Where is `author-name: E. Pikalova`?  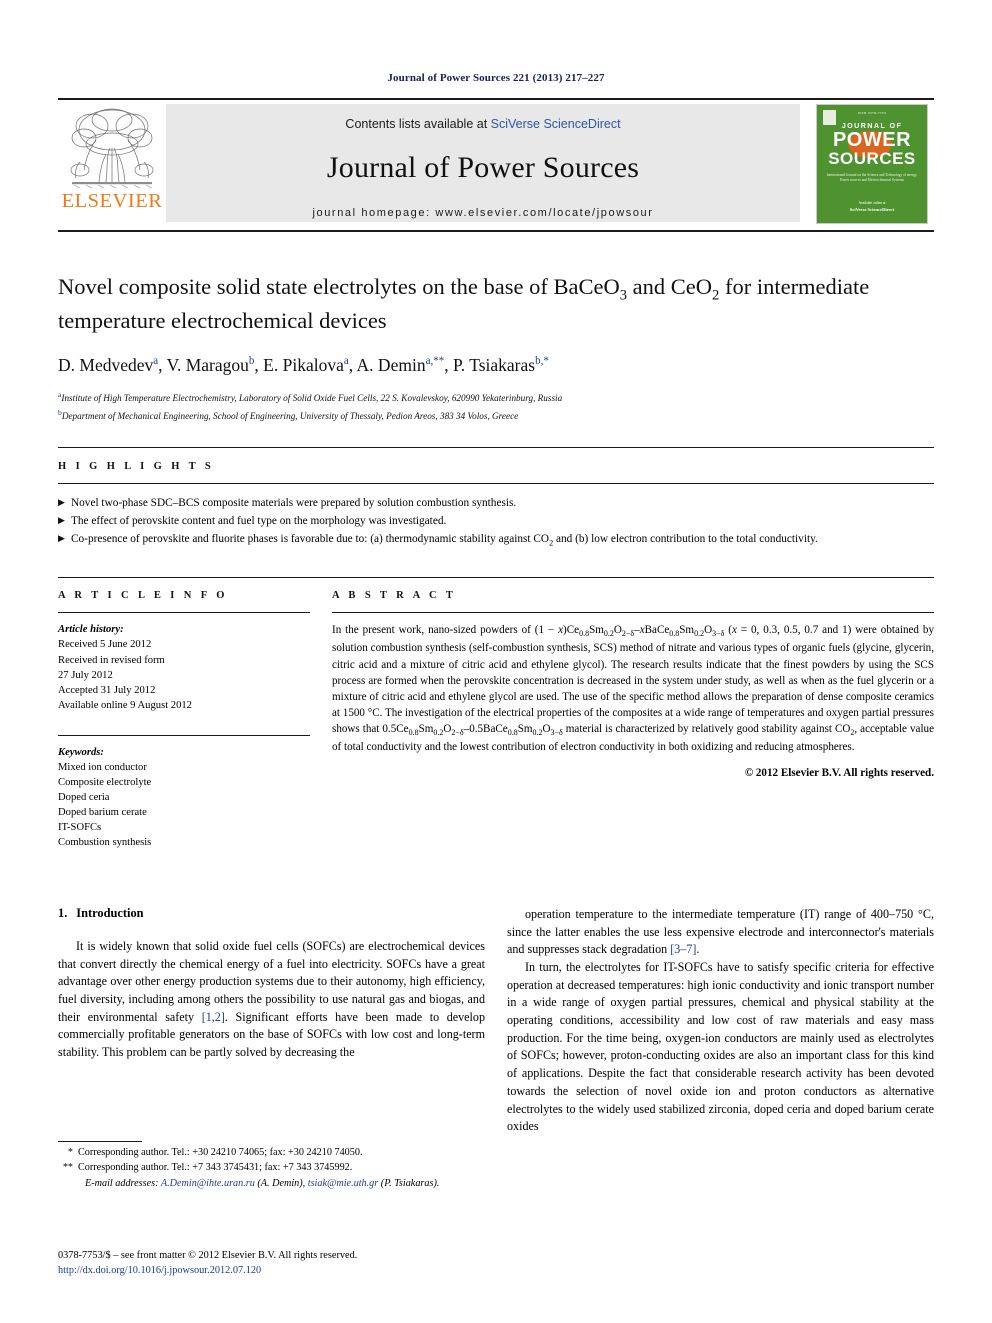 author-name: E. Pikalova is located at coordinates (303, 365).